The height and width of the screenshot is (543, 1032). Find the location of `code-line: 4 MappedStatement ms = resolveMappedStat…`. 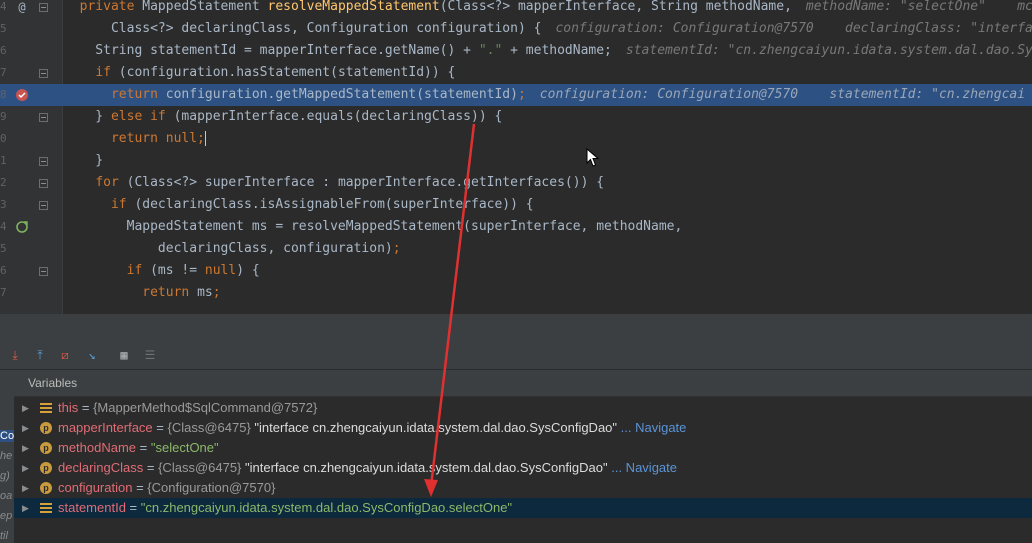

code-line: 4 MappedStatement ms = resolveMappedStat… is located at coordinates (516, 227).